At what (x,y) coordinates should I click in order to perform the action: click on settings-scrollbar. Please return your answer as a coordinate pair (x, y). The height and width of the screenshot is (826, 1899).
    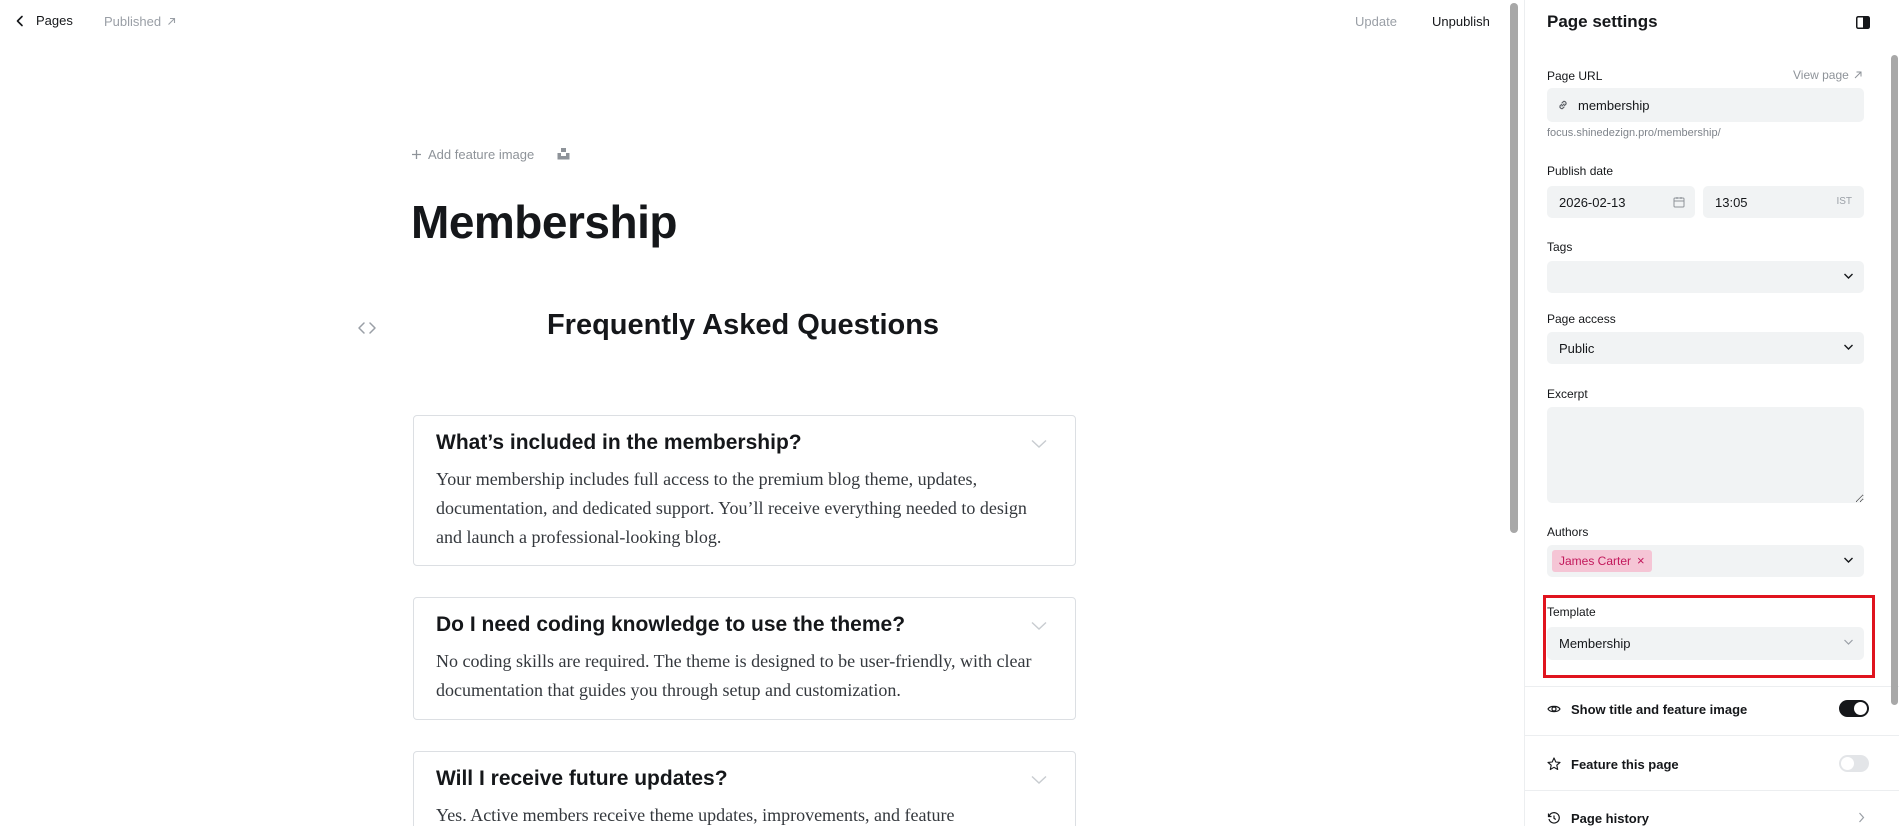
    Looking at the image, I should click on (1894, 380).